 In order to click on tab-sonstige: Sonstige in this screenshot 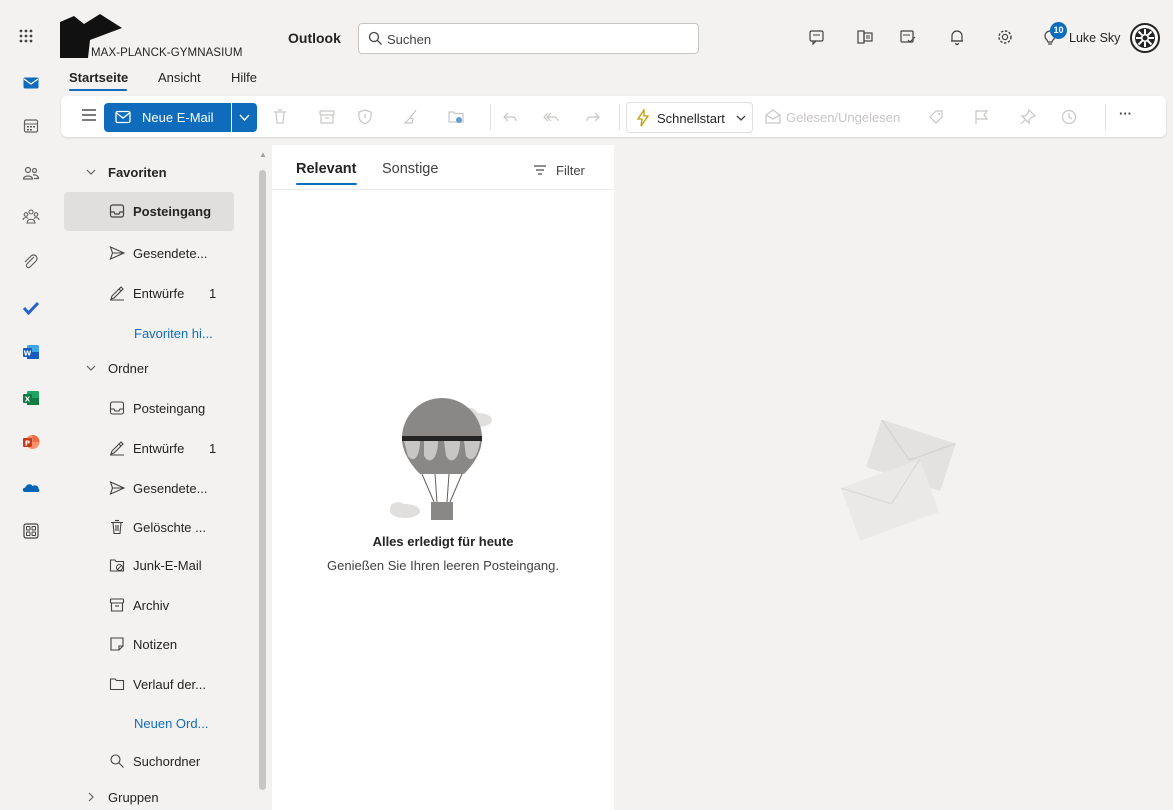, I will do `click(410, 169)`.